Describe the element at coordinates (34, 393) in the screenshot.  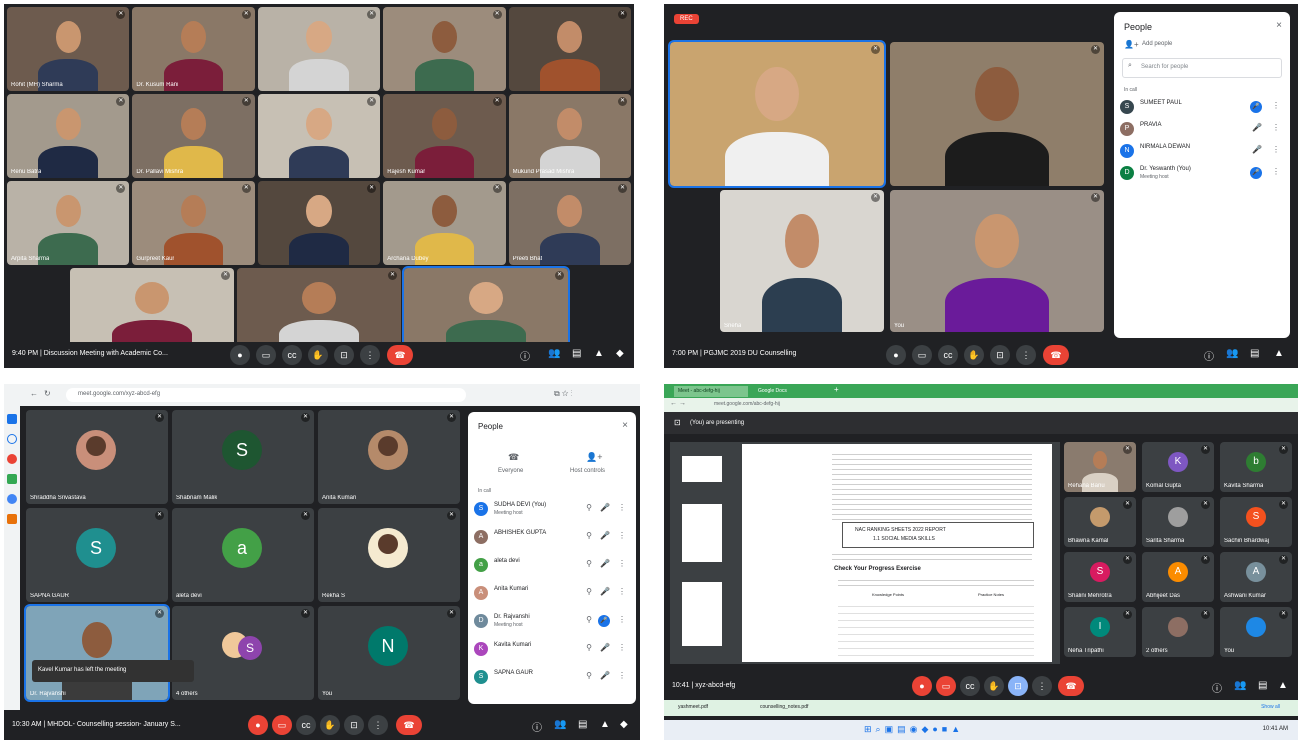
I see `back-icon: ←` at that location.